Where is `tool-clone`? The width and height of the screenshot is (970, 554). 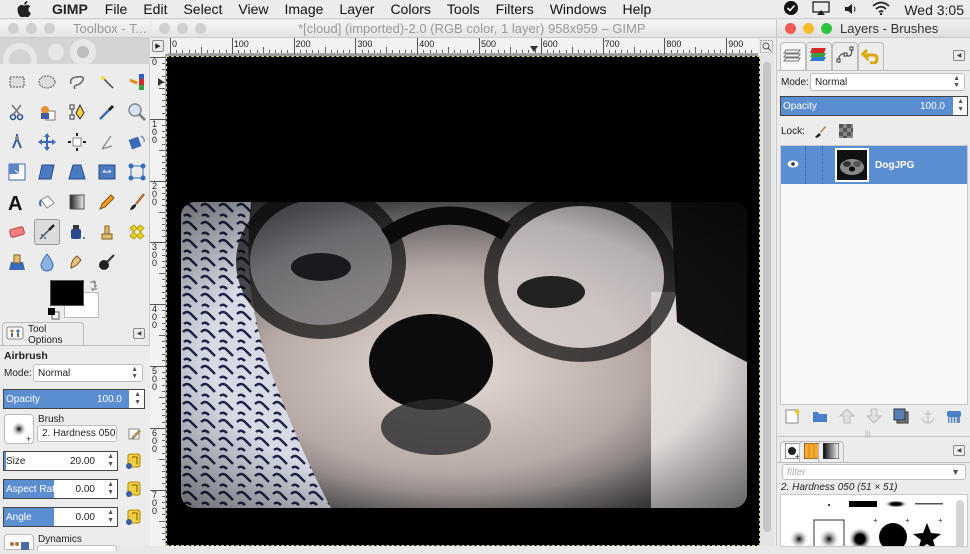
tool-clone is located at coordinates (107, 232).